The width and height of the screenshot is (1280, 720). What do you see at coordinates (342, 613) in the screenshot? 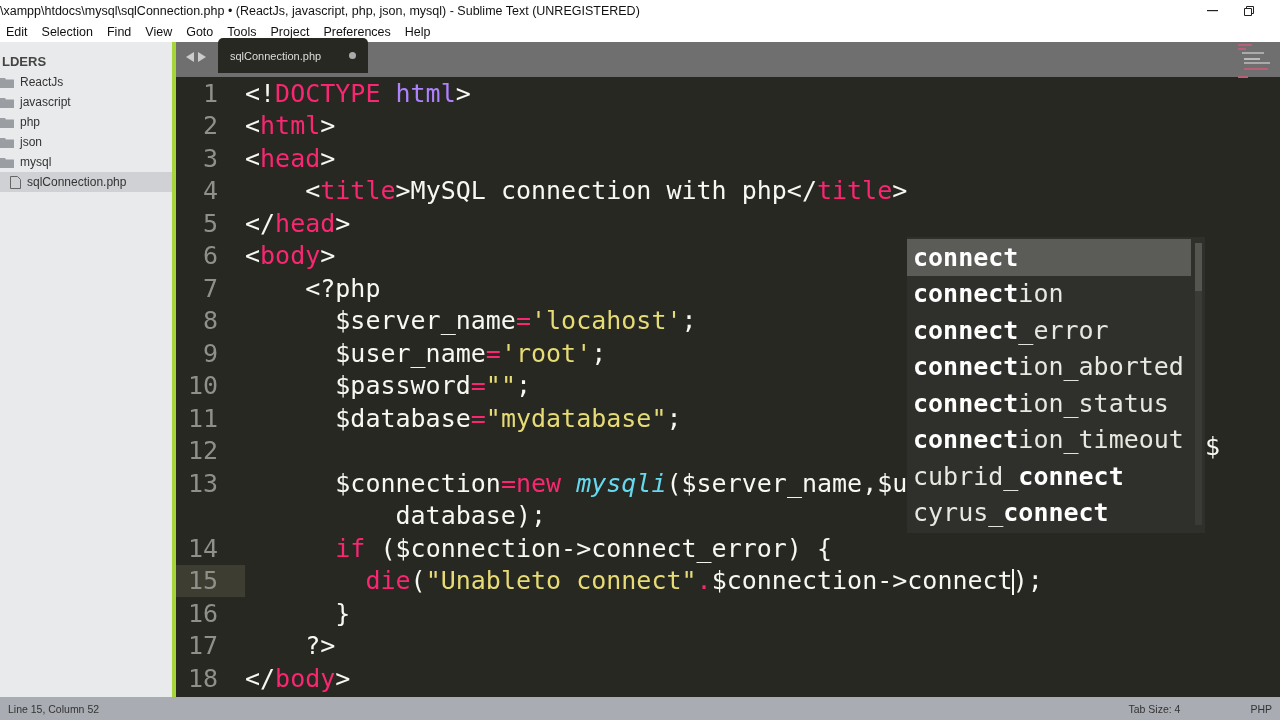
I see `code-line: }` at bounding box center [342, 613].